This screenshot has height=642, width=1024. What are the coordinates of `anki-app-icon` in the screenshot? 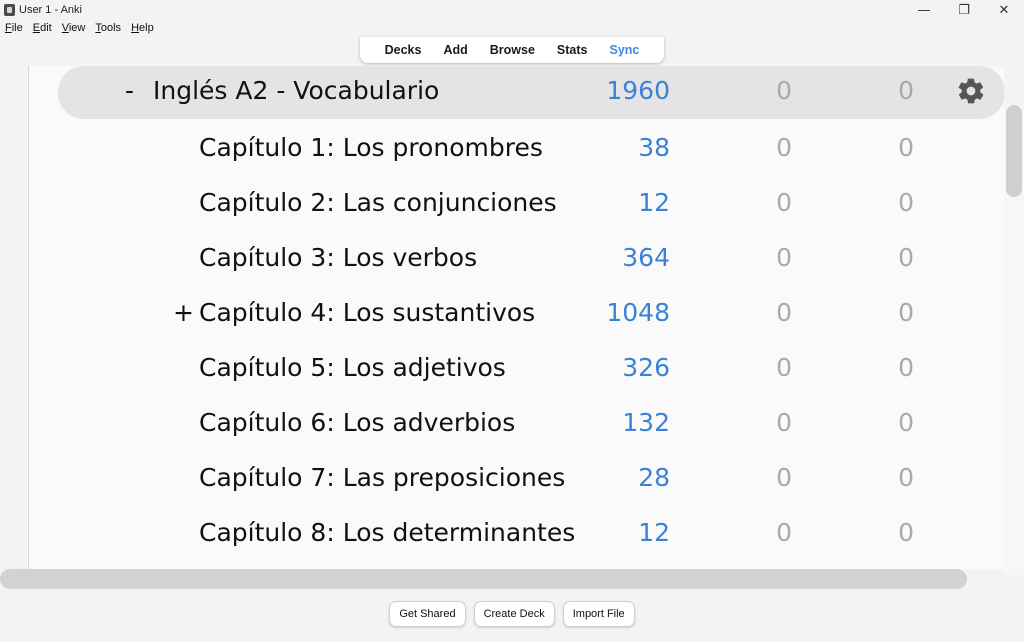 It's located at (9, 10).